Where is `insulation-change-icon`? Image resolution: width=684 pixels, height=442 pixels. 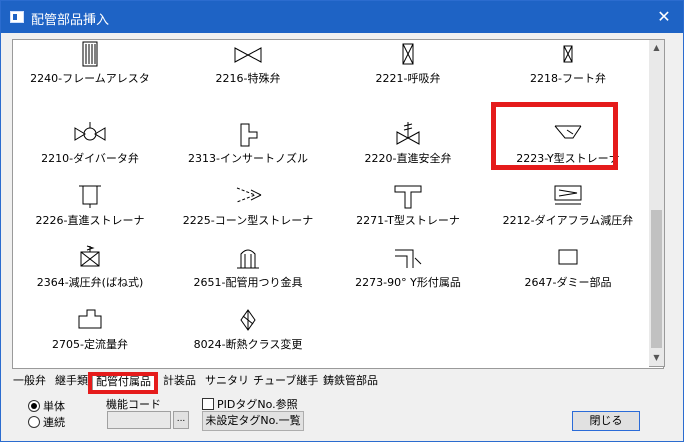 insulation-change-icon is located at coordinates (248, 320).